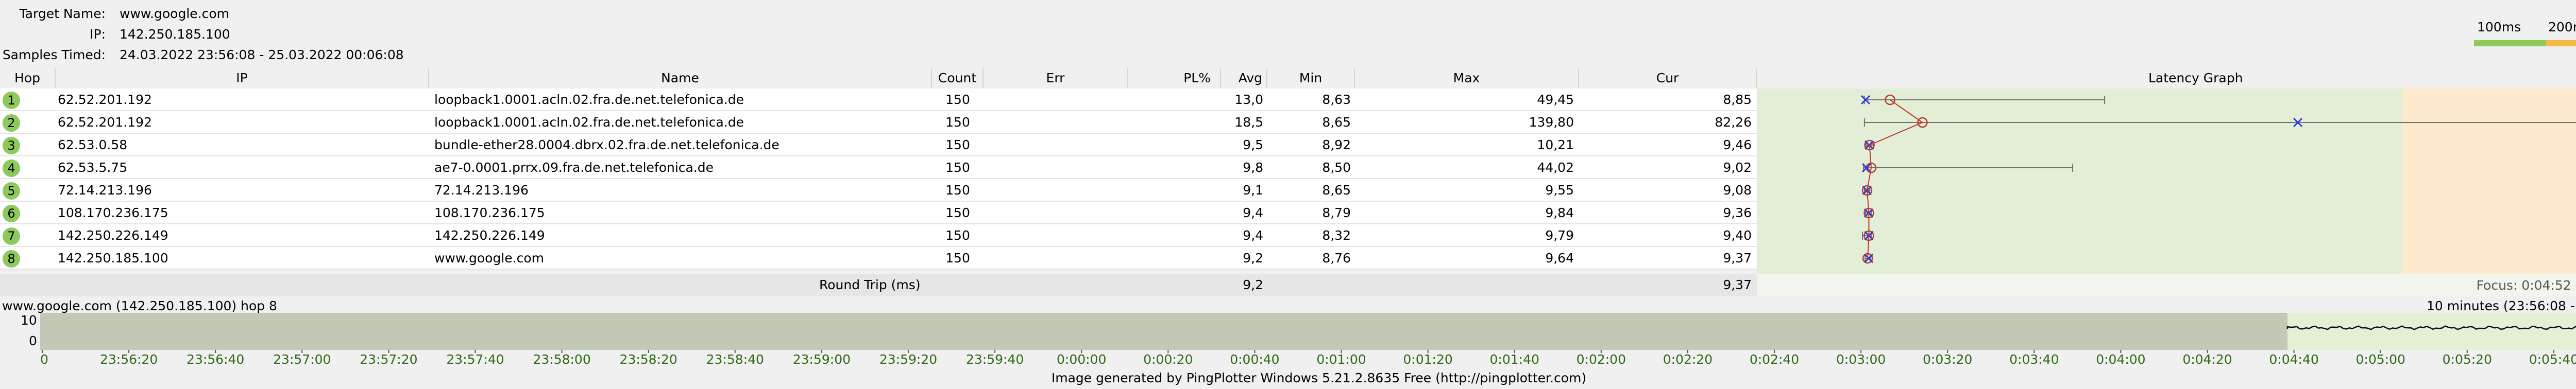 The image size is (2576, 389). I want to click on timeline-tick-label: 23:56:40, so click(216, 359).